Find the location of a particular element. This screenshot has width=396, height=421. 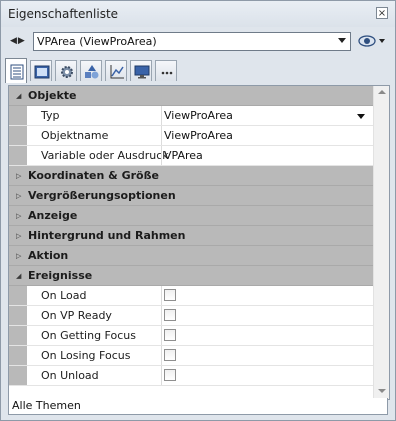

event-row: On Unload is located at coordinates (191, 376).